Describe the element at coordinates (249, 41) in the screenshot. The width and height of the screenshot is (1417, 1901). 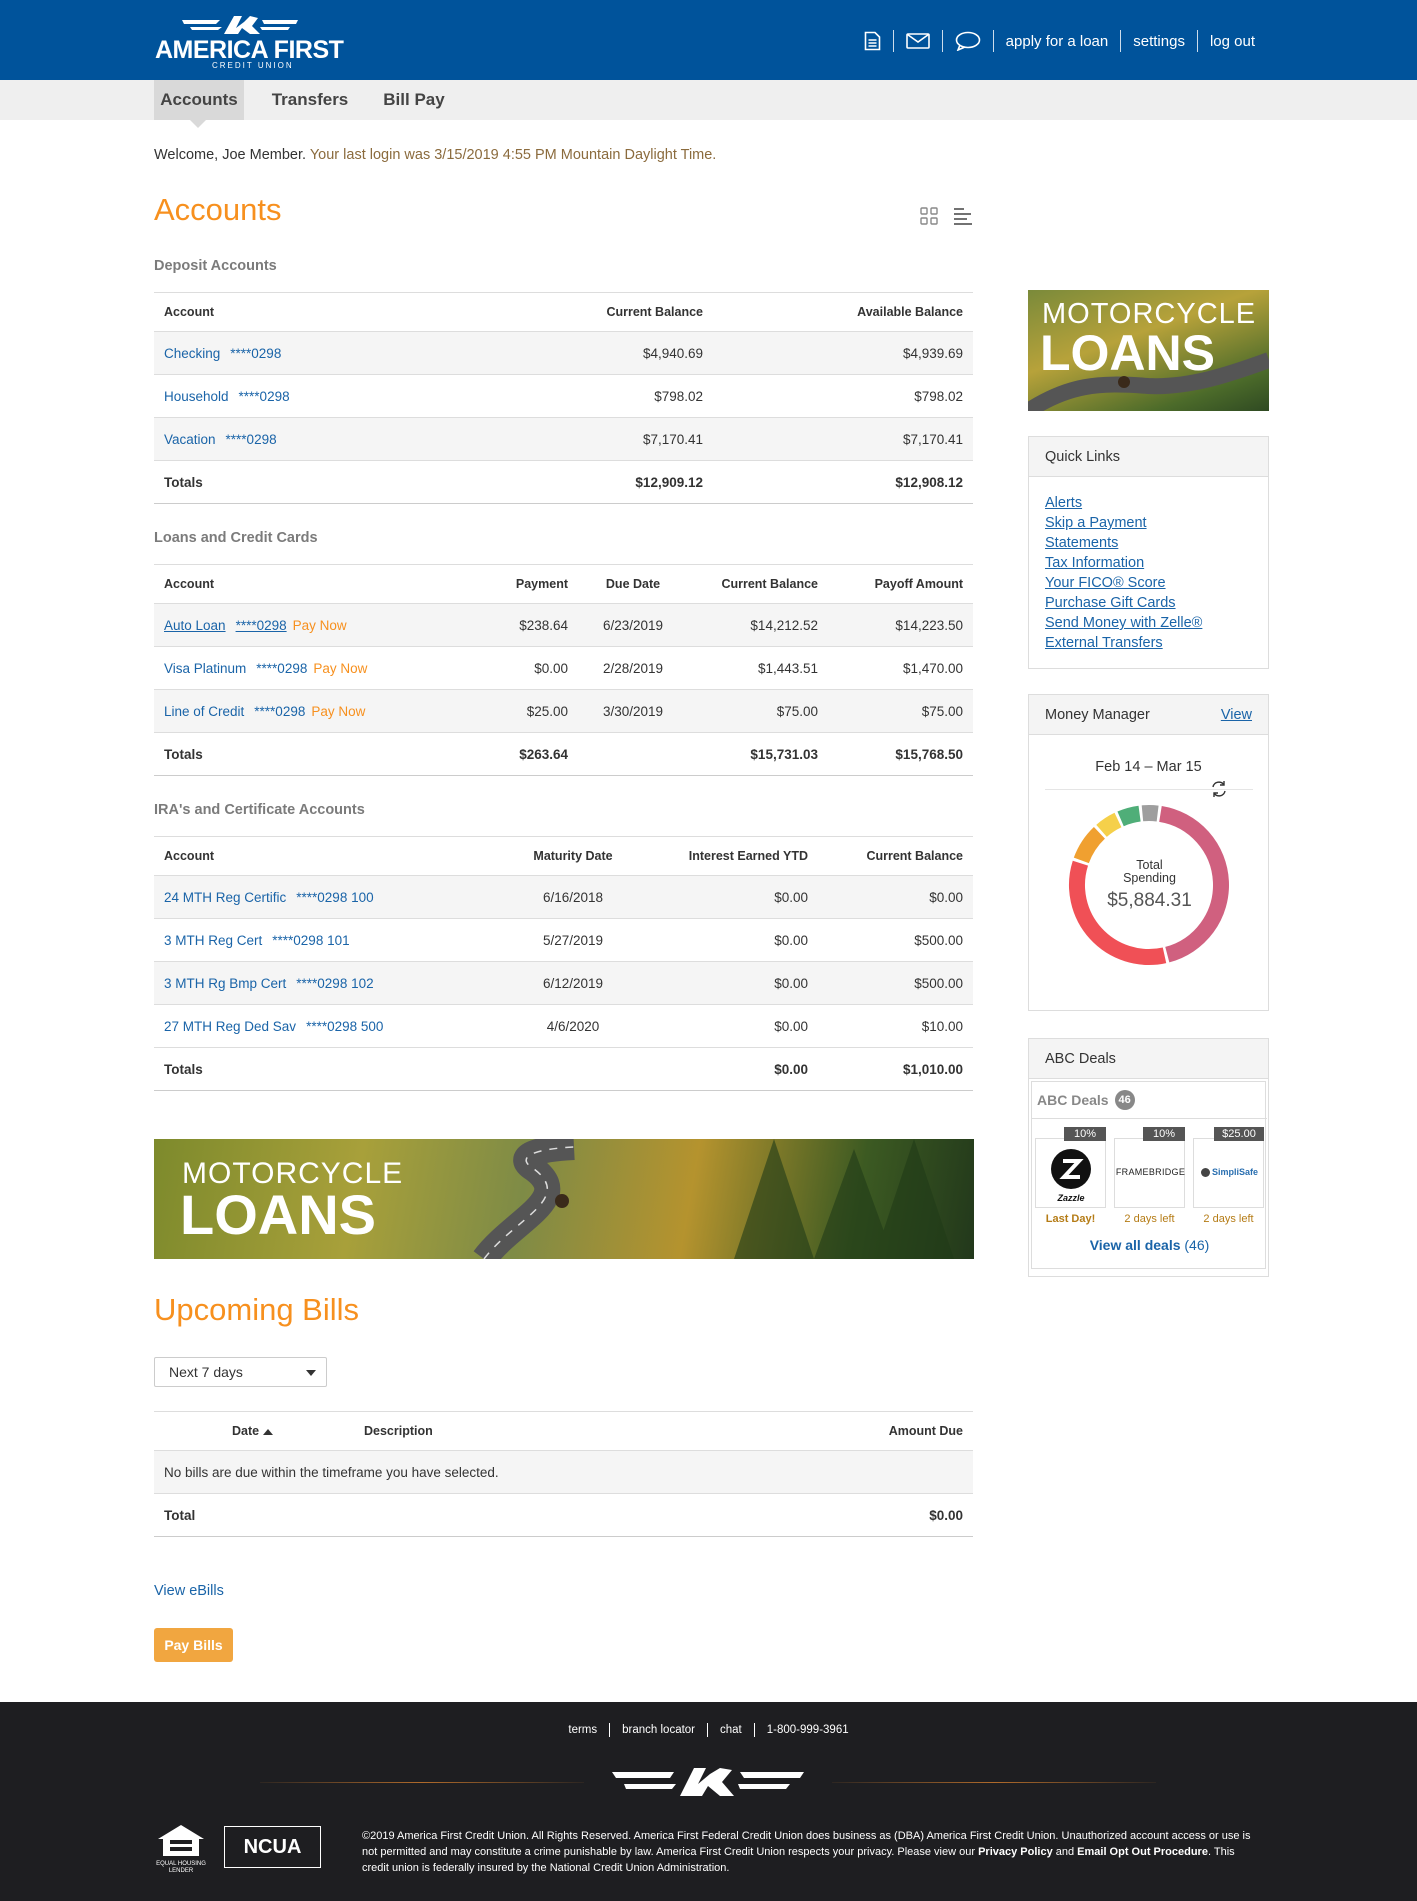
I see `logo: AMERICA FIRST CREDIT UNION` at that location.